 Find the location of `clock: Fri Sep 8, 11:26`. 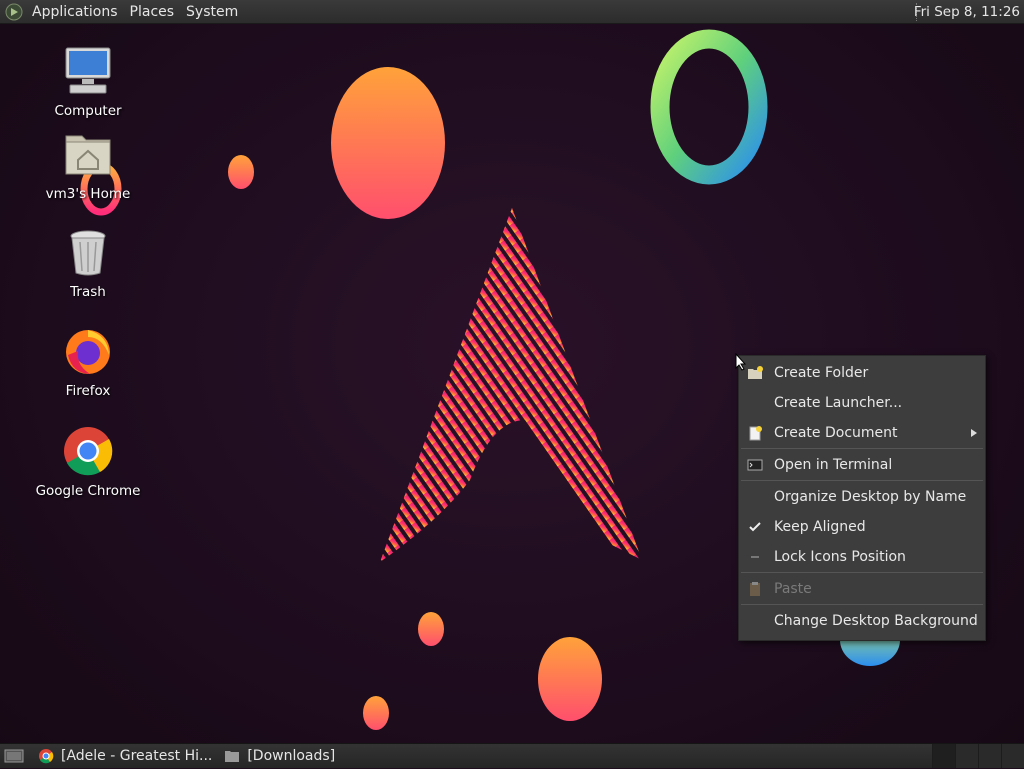

clock: Fri Sep 8, 11:26 is located at coordinates (967, 12).